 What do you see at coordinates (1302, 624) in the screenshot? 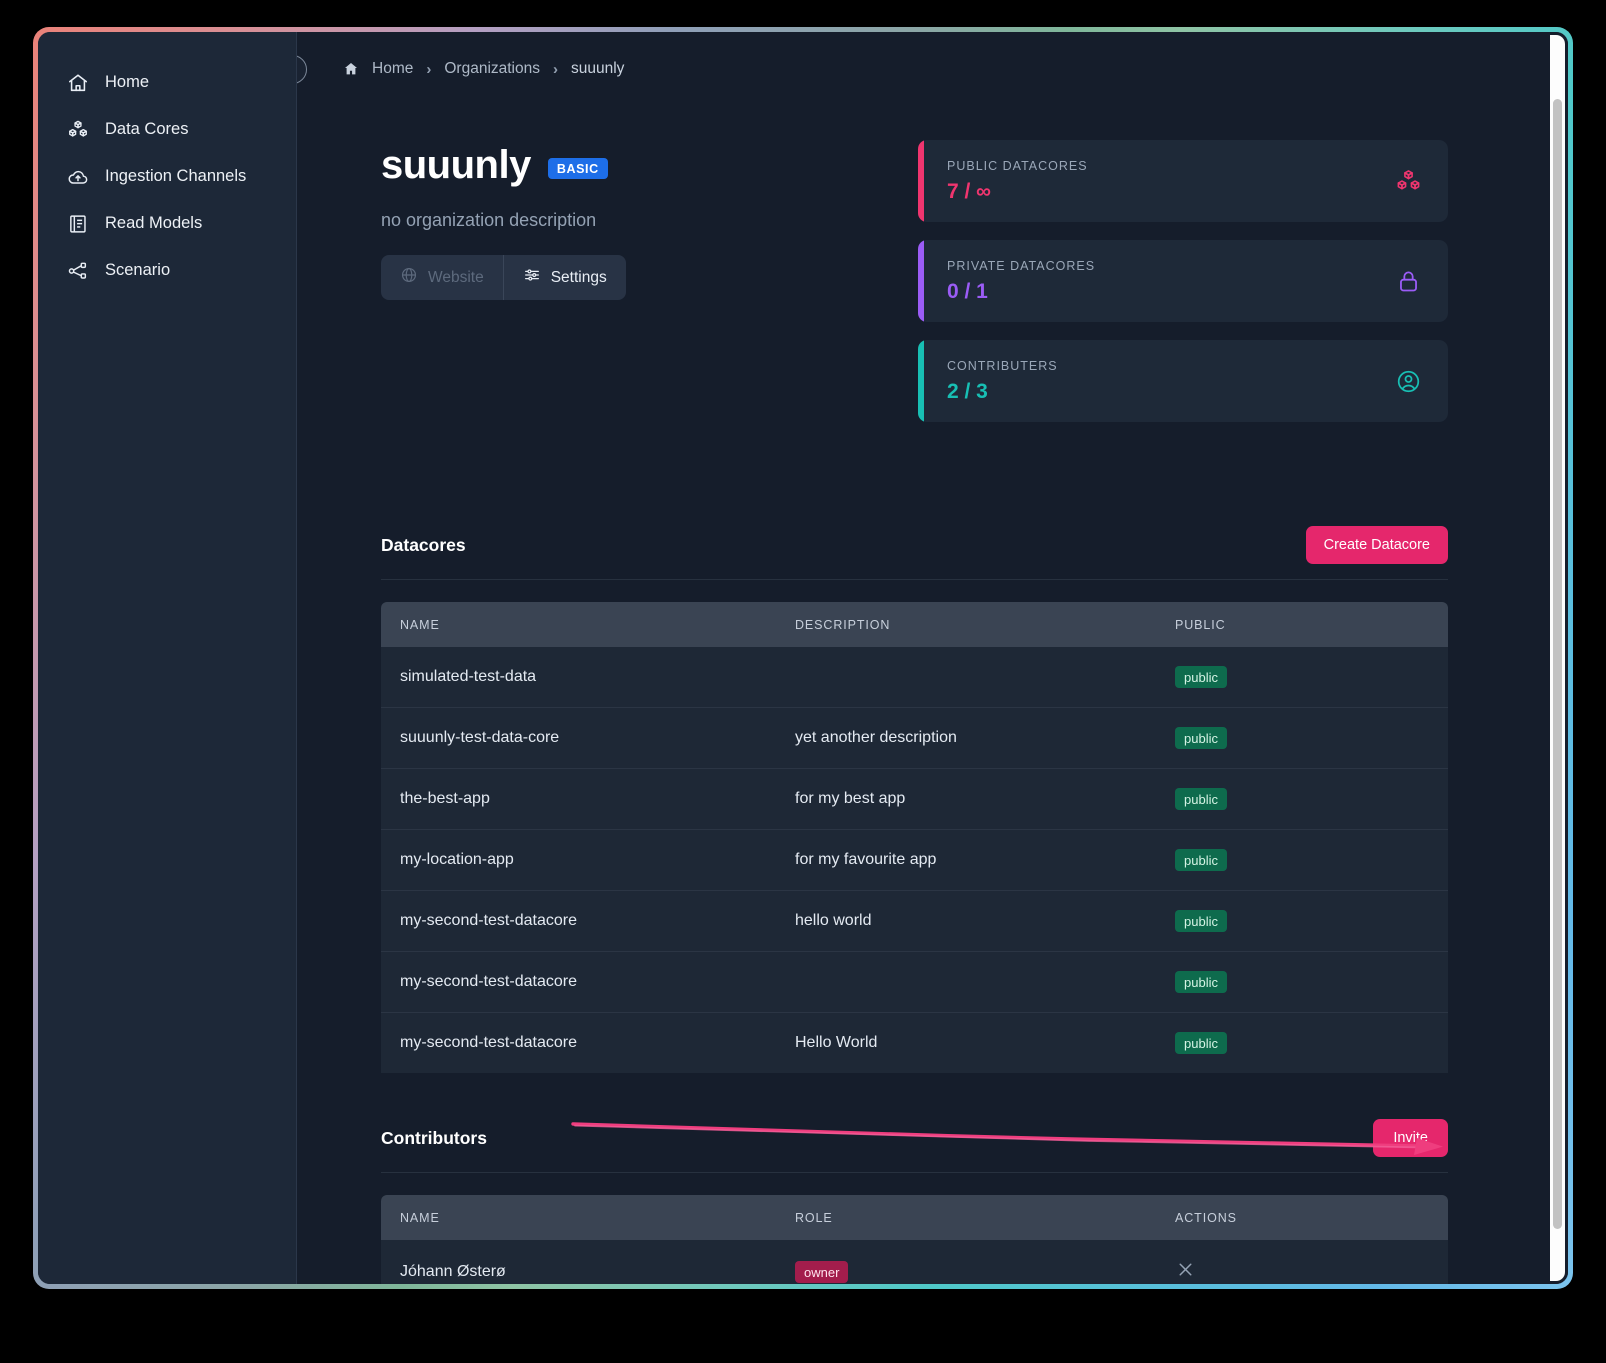
I see `column-header-public: PUBLIC` at bounding box center [1302, 624].